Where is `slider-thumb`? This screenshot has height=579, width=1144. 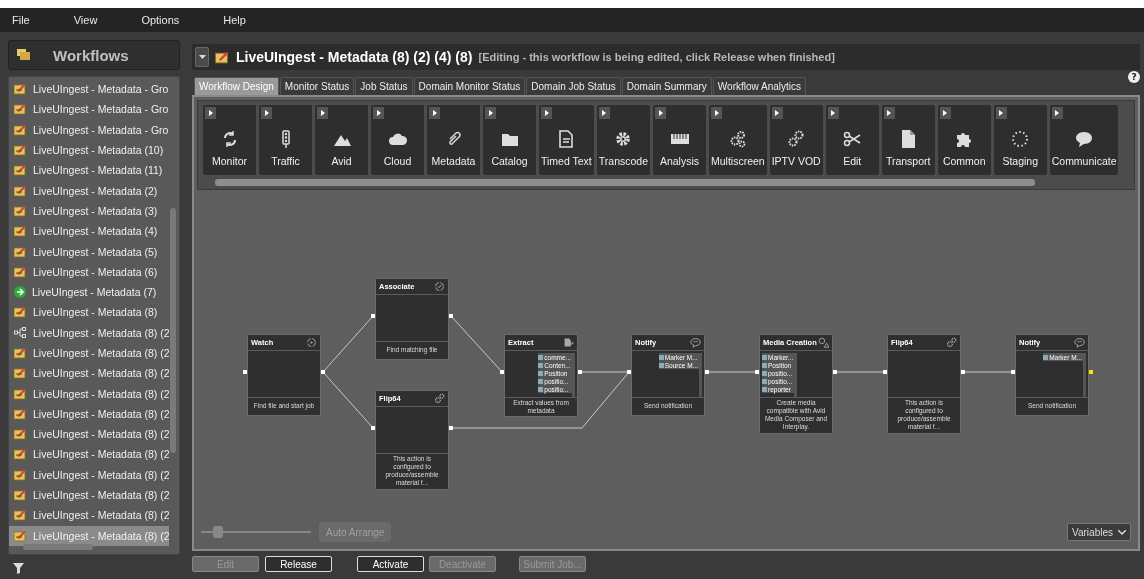 slider-thumb is located at coordinates (217, 532).